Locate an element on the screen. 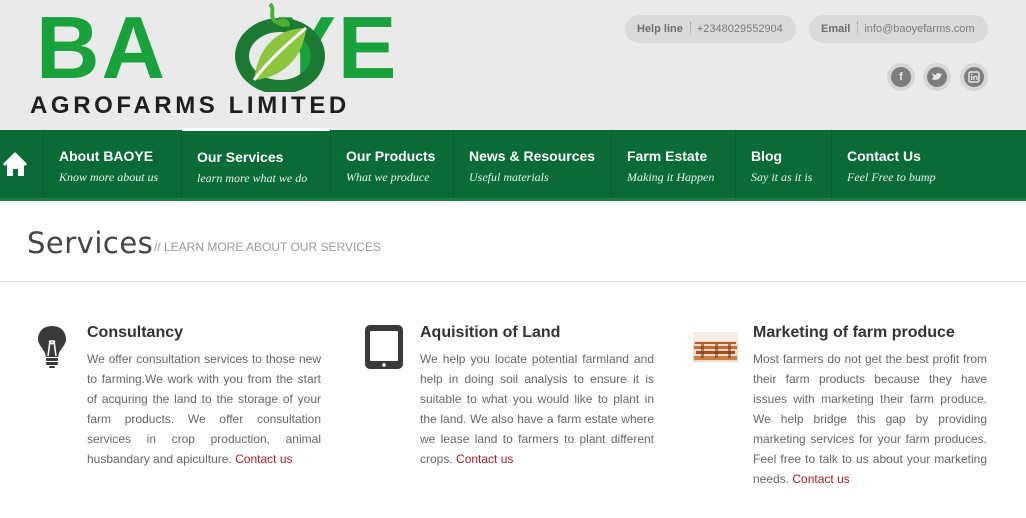 The image size is (1026, 518). nav-contact-title: Contact Us is located at coordinates (884, 156).